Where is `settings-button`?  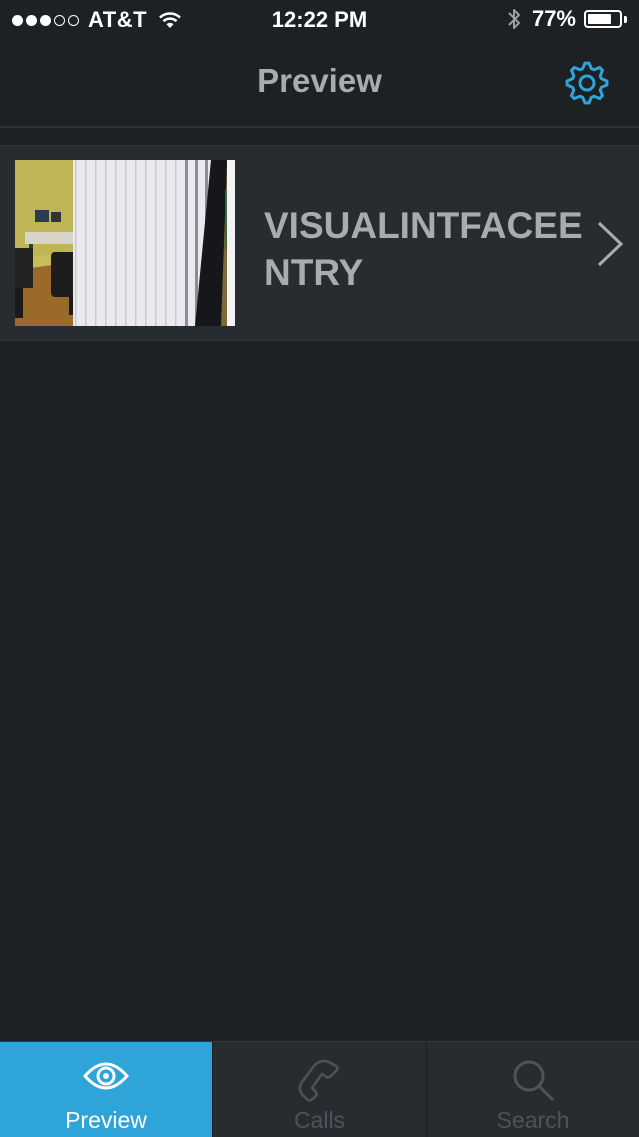 settings-button is located at coordinates (587, 83).